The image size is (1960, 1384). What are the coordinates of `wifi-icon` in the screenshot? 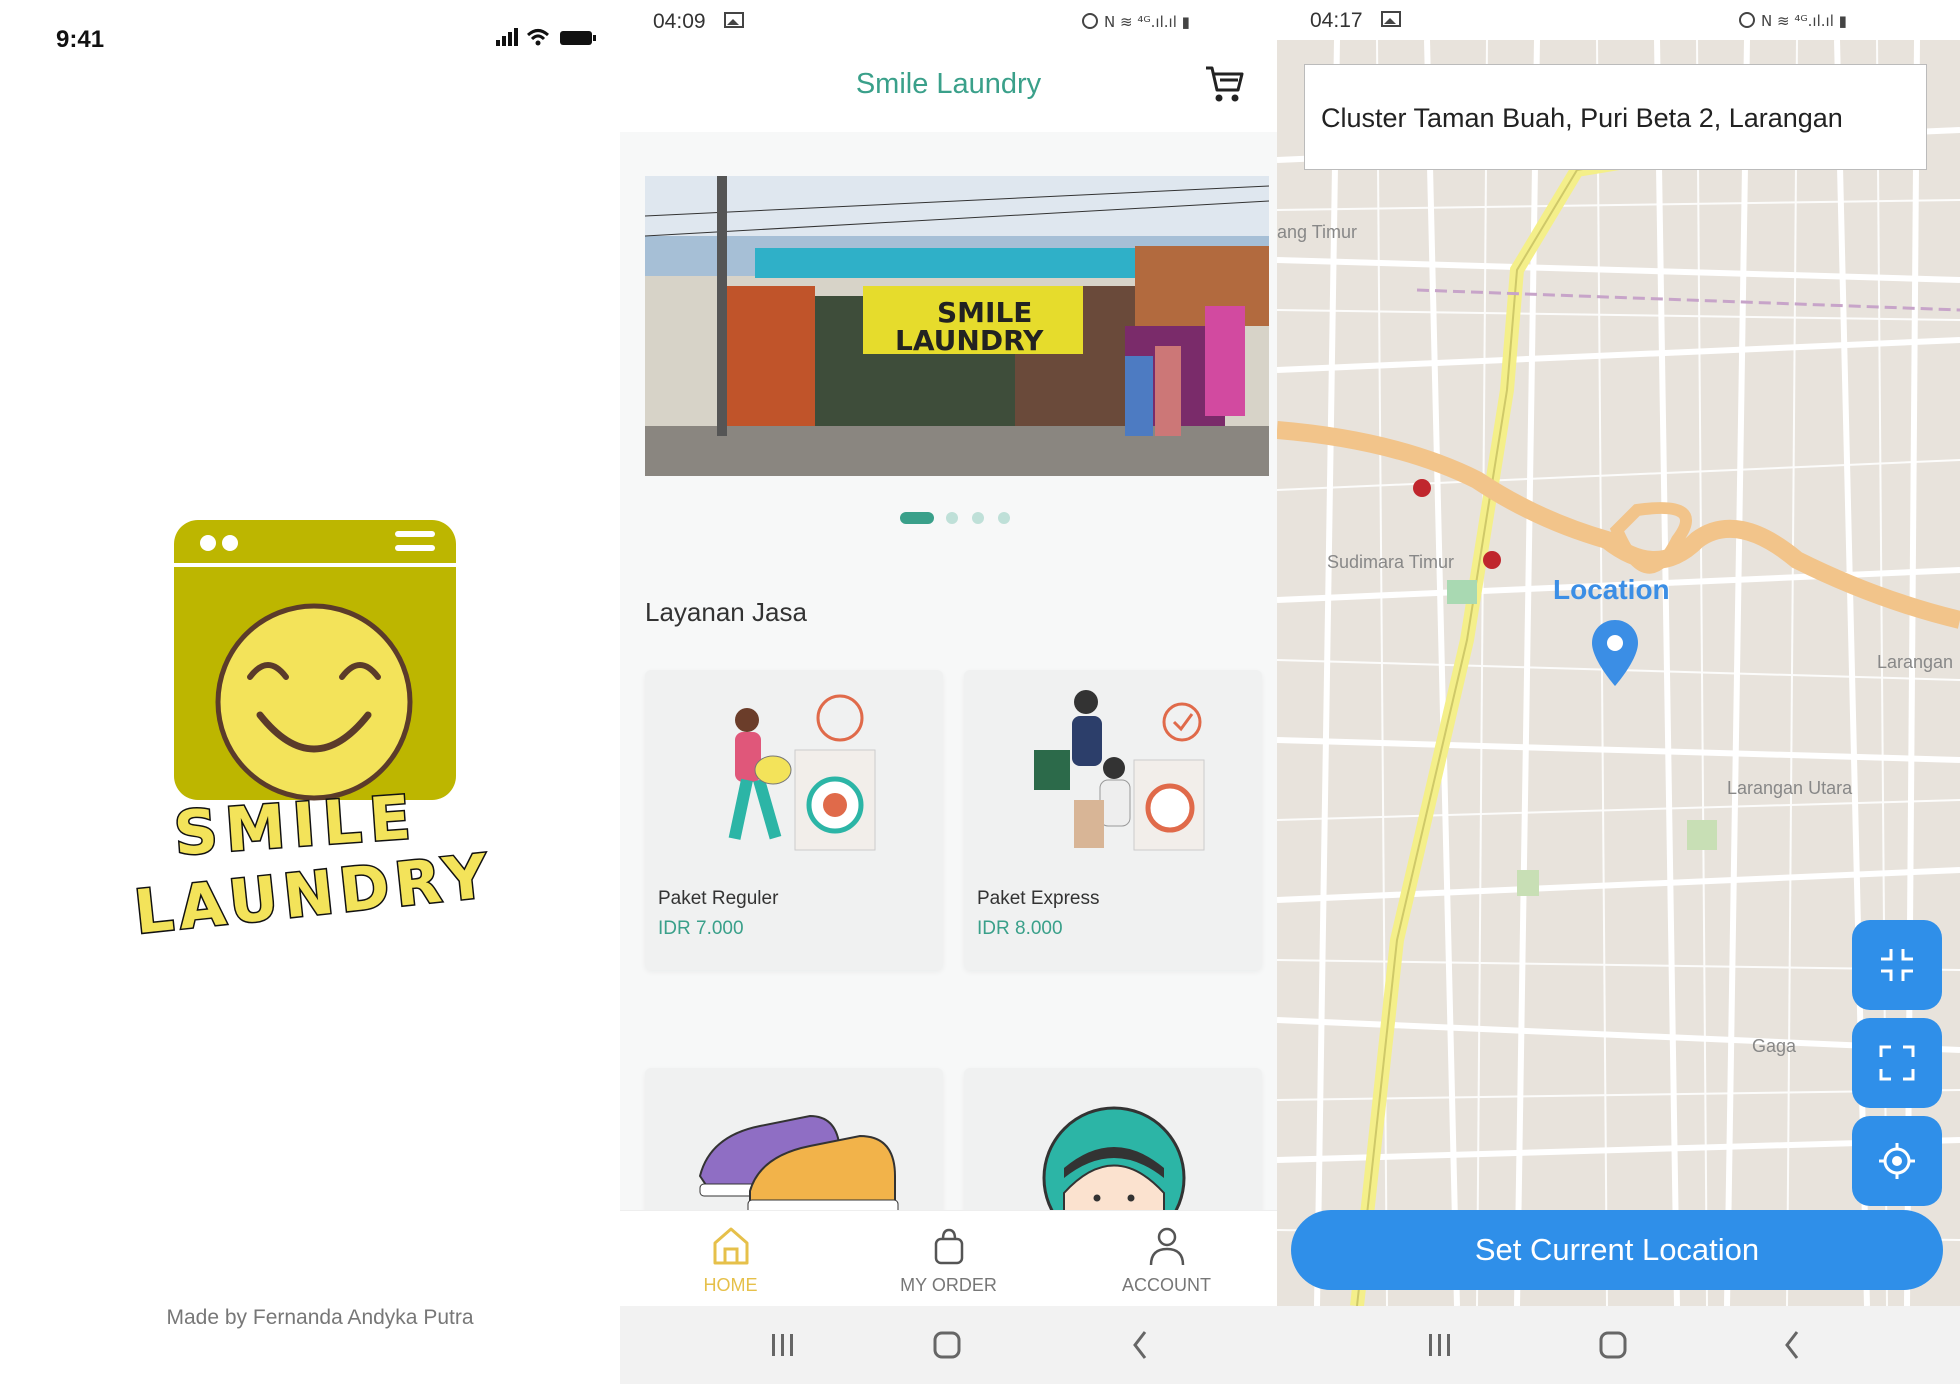 It's located at (538, 35).